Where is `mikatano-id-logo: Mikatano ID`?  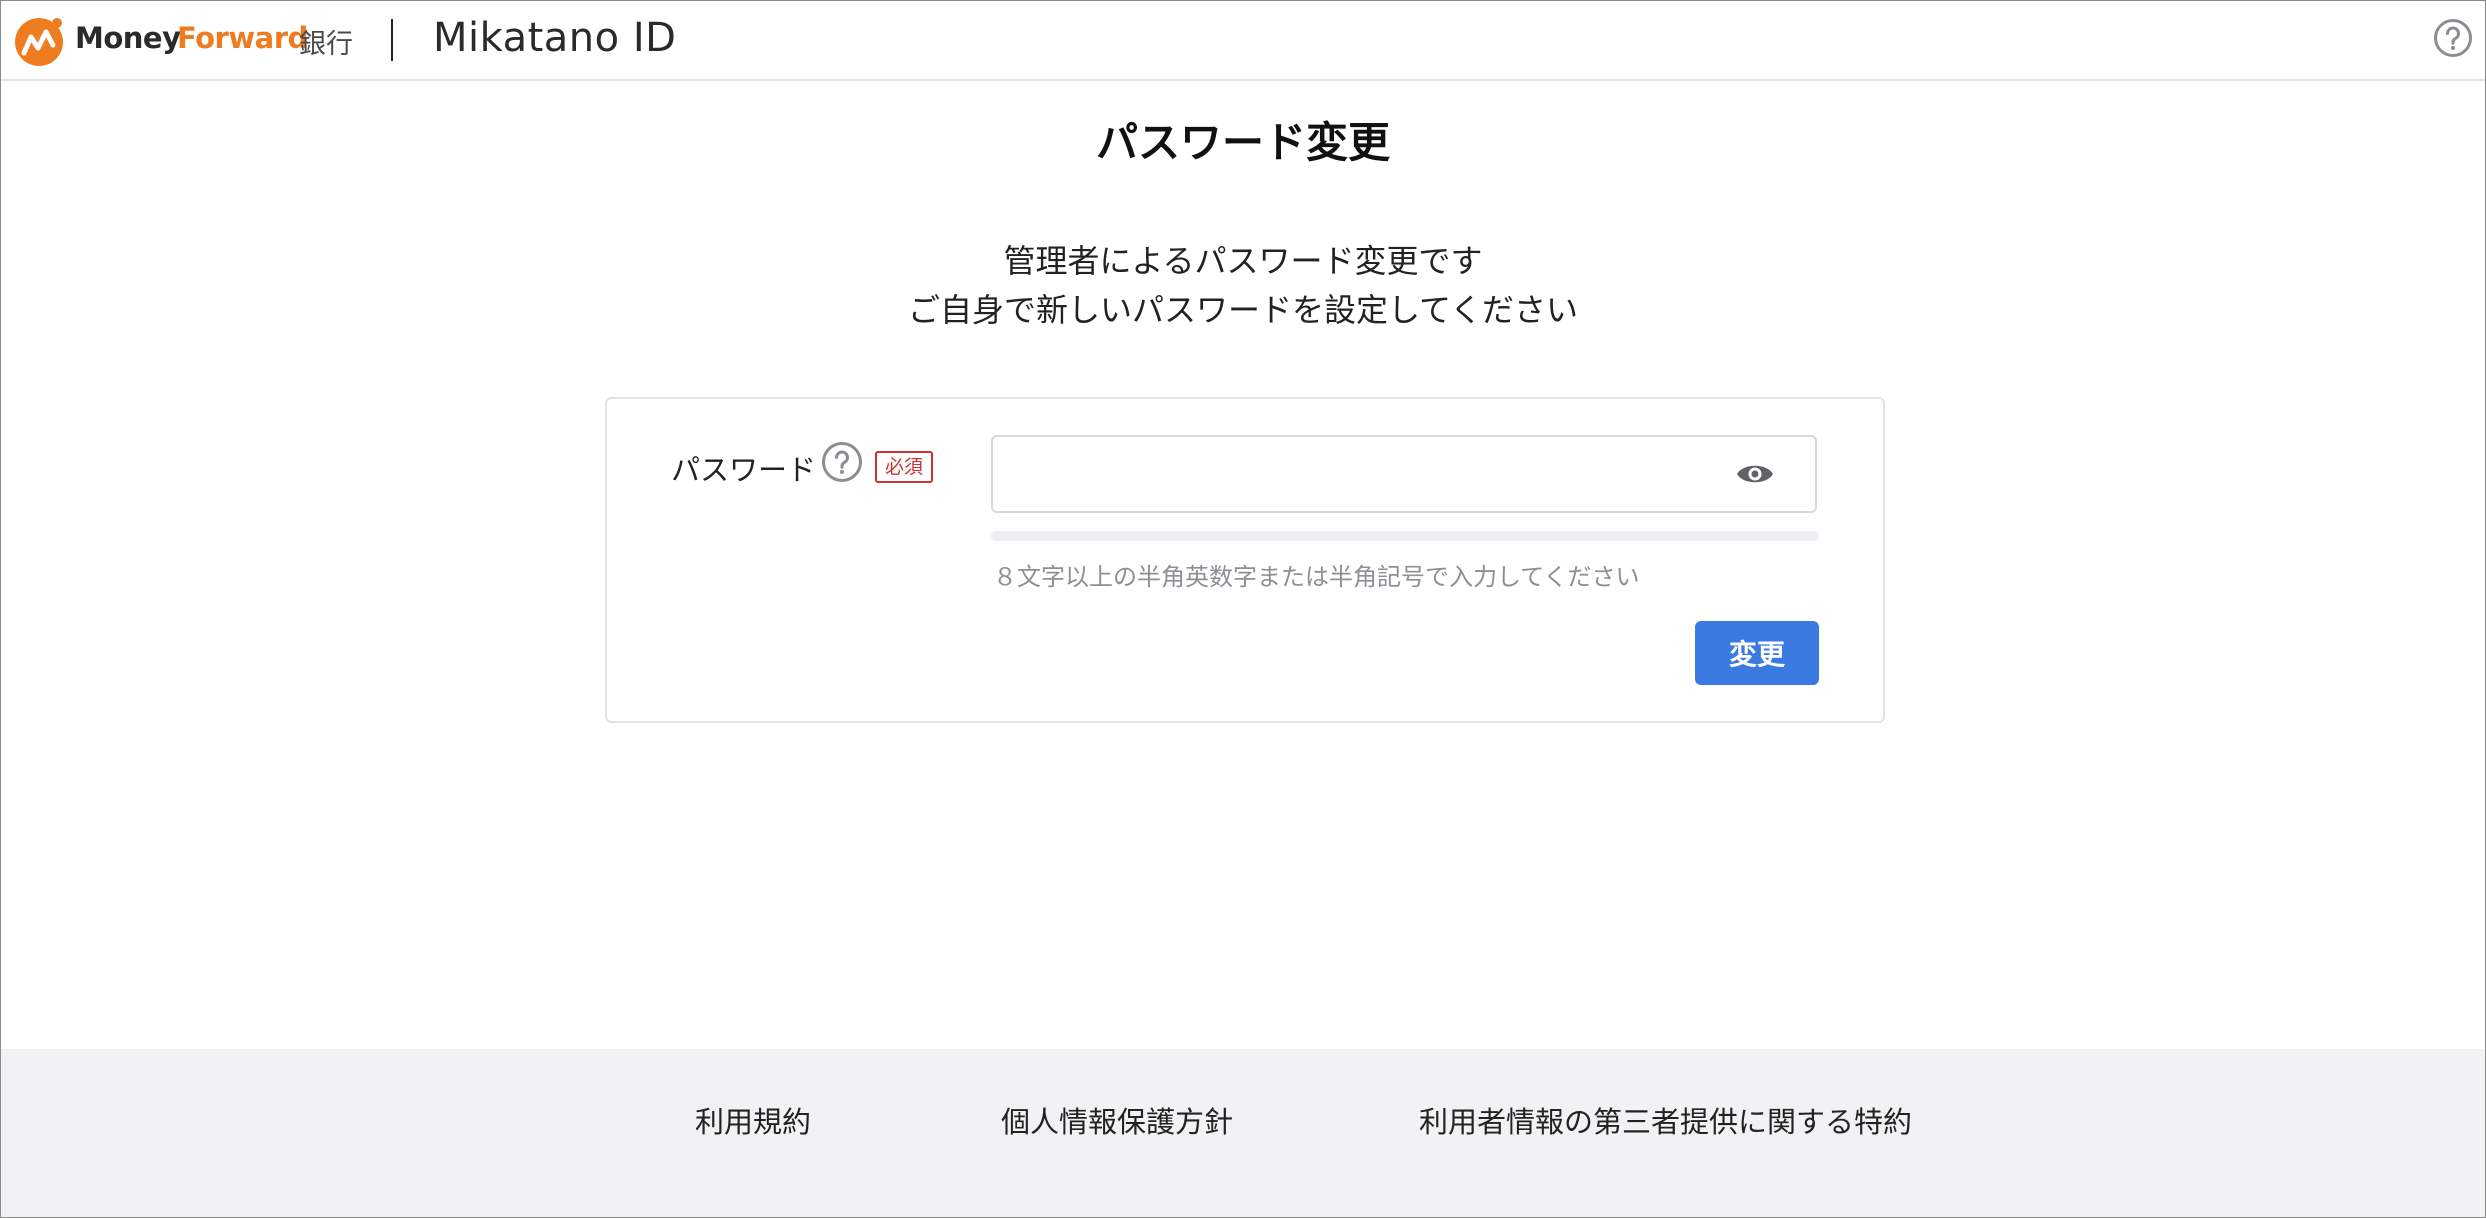
mikatano-id-logo: Mikatano ID is located at coordinates (555, 38).